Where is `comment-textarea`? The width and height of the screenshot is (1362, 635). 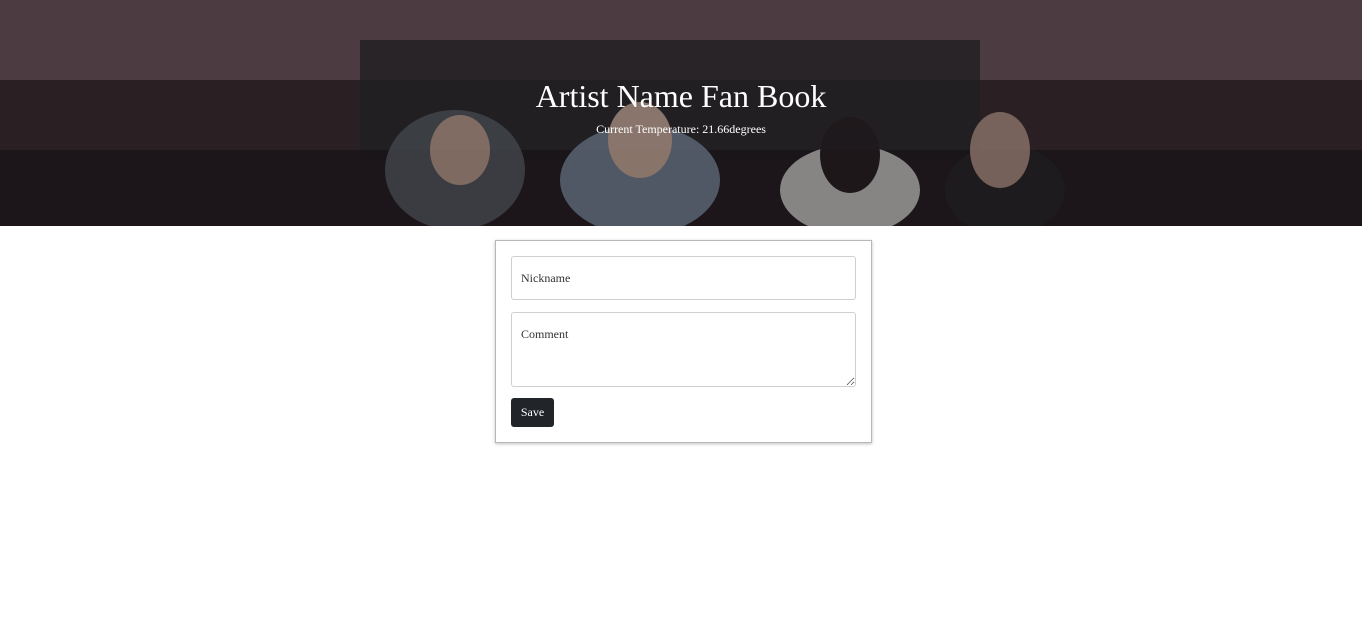 comment-textarea is located at coordinates (683, 349).